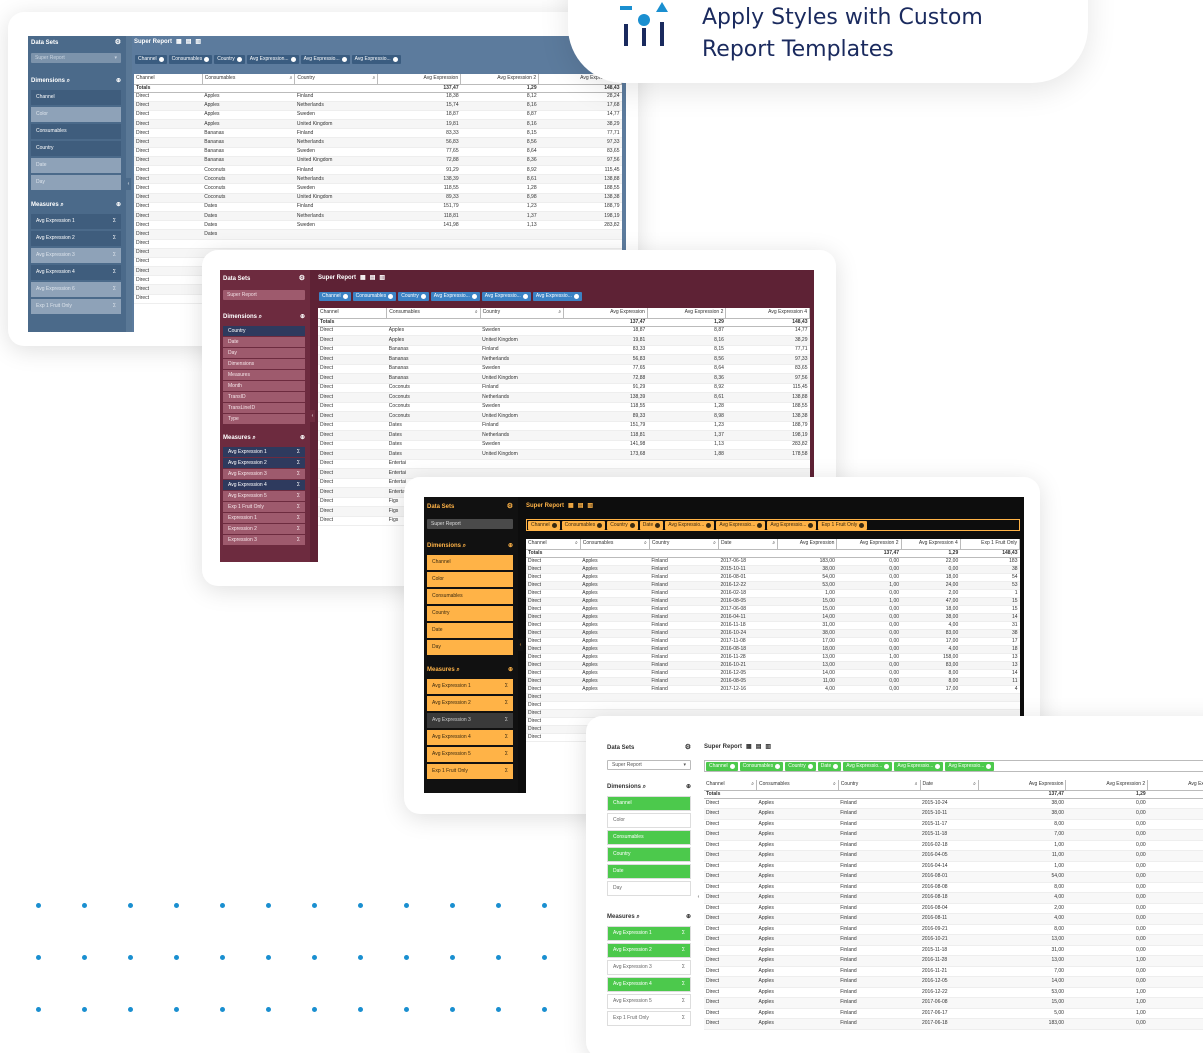  What do you see at coordinates (76, 255) in the screenshot?
I see `measures-item: Avg Expression 3 Σ` at bounding box center [76, 255].